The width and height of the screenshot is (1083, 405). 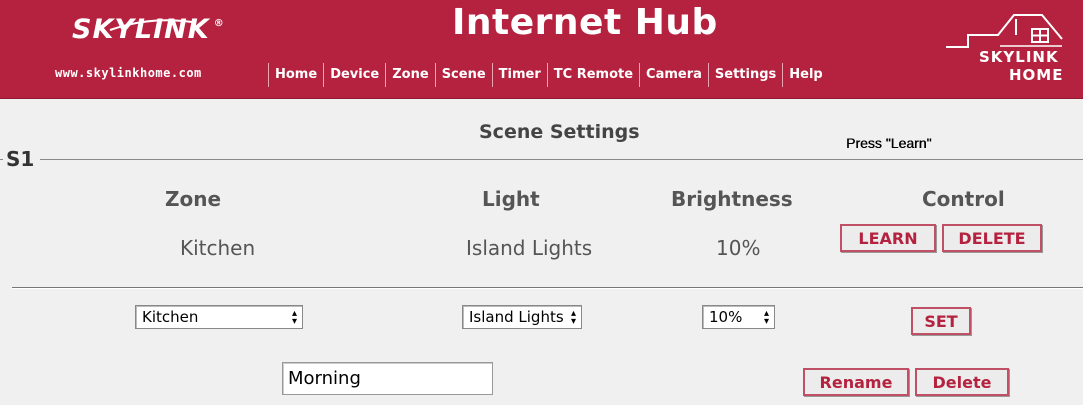 I want to click on cell-zone: Kitchen, so click(x=218, y=248).